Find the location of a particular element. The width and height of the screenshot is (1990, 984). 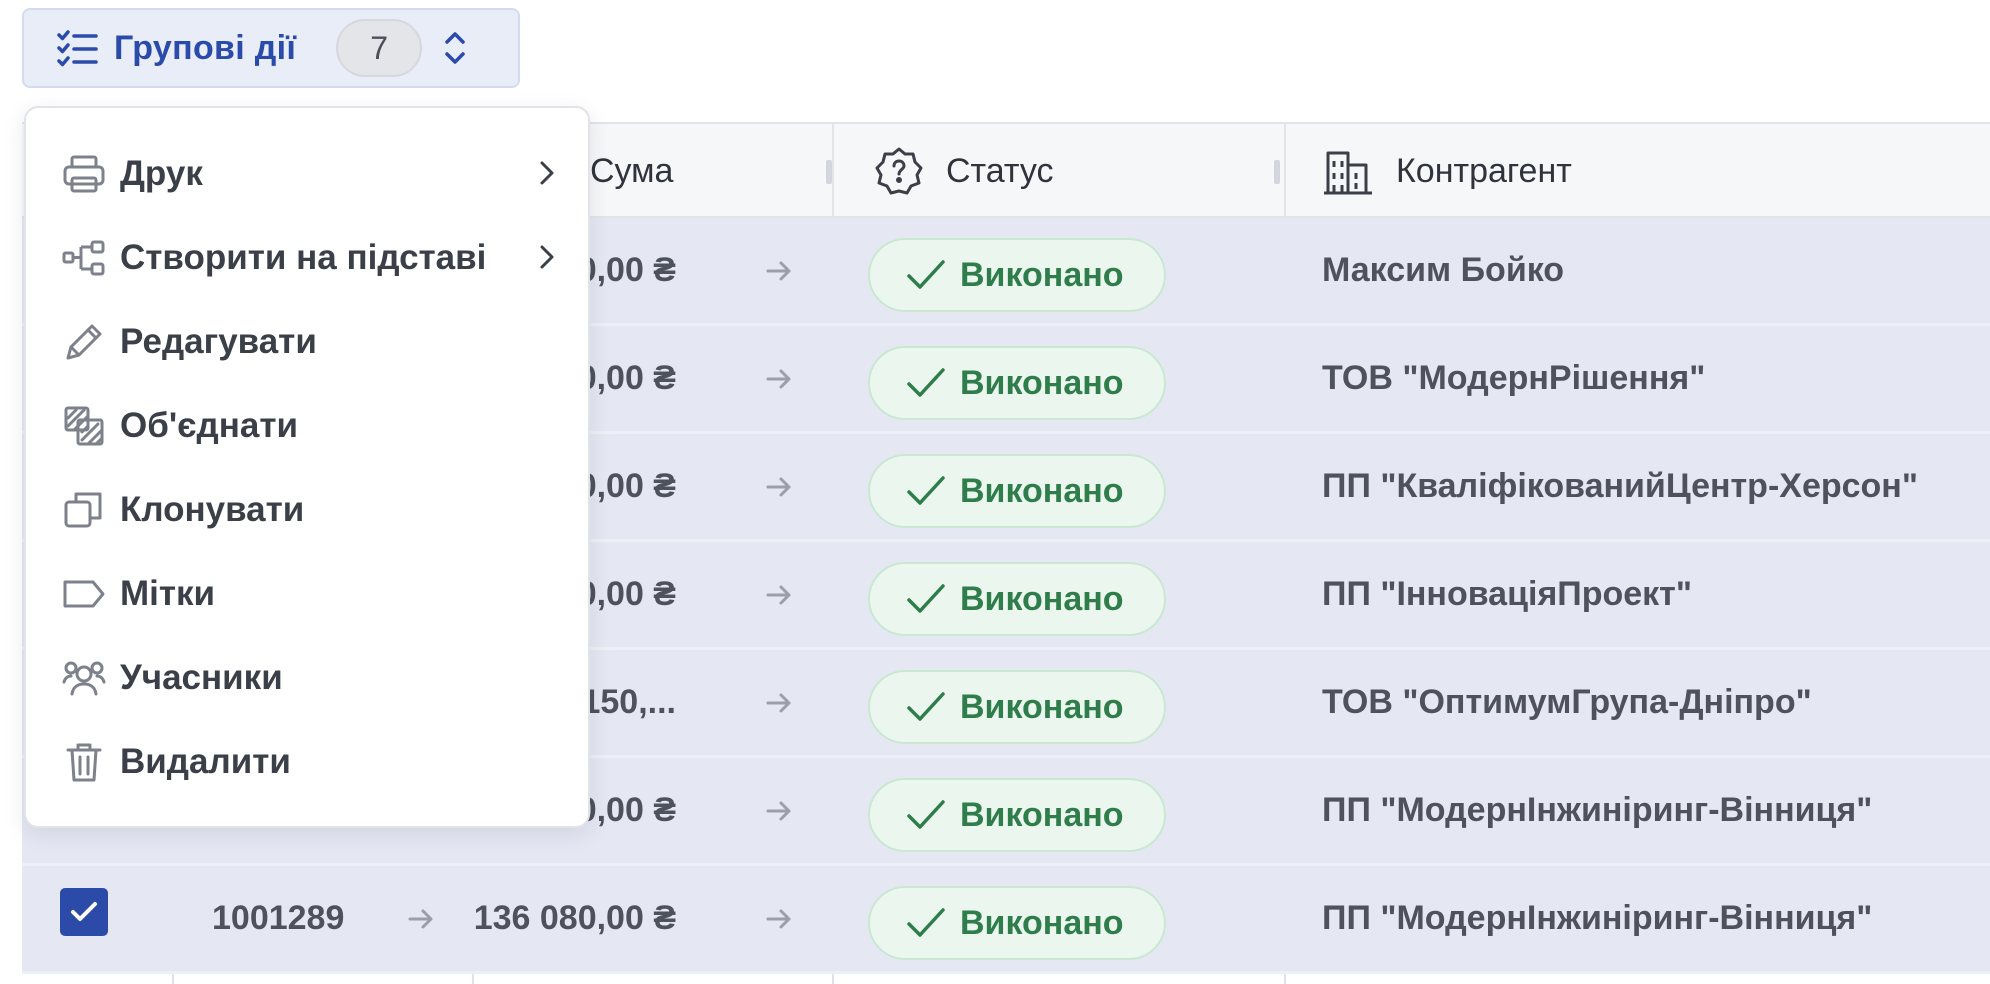

bulk-actions-button: Групові дії 7 is located at coordinates (271, 48).